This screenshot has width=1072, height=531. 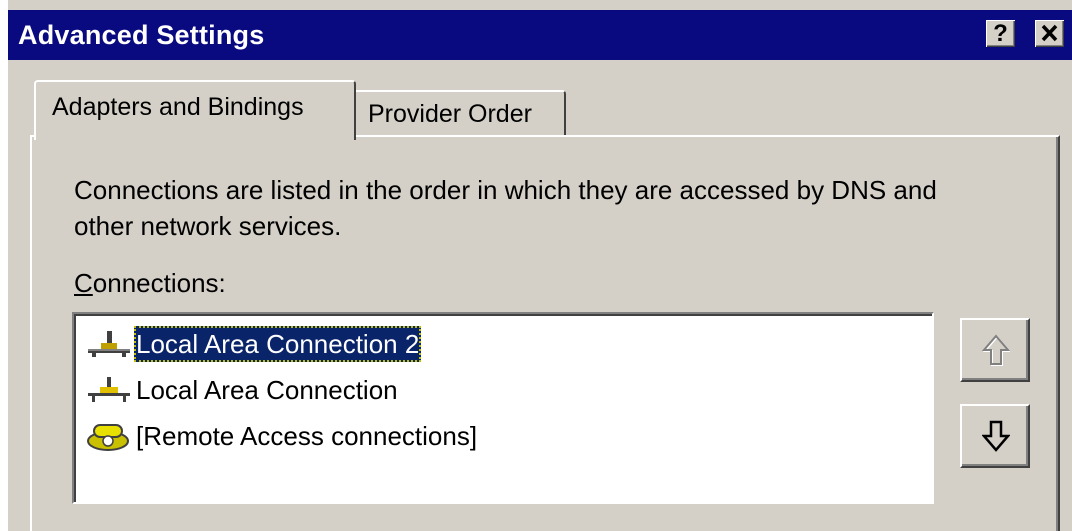 I want to click on tab-adapters-and-bindings: Adapters and Bindings, so click(x=195, y=110).